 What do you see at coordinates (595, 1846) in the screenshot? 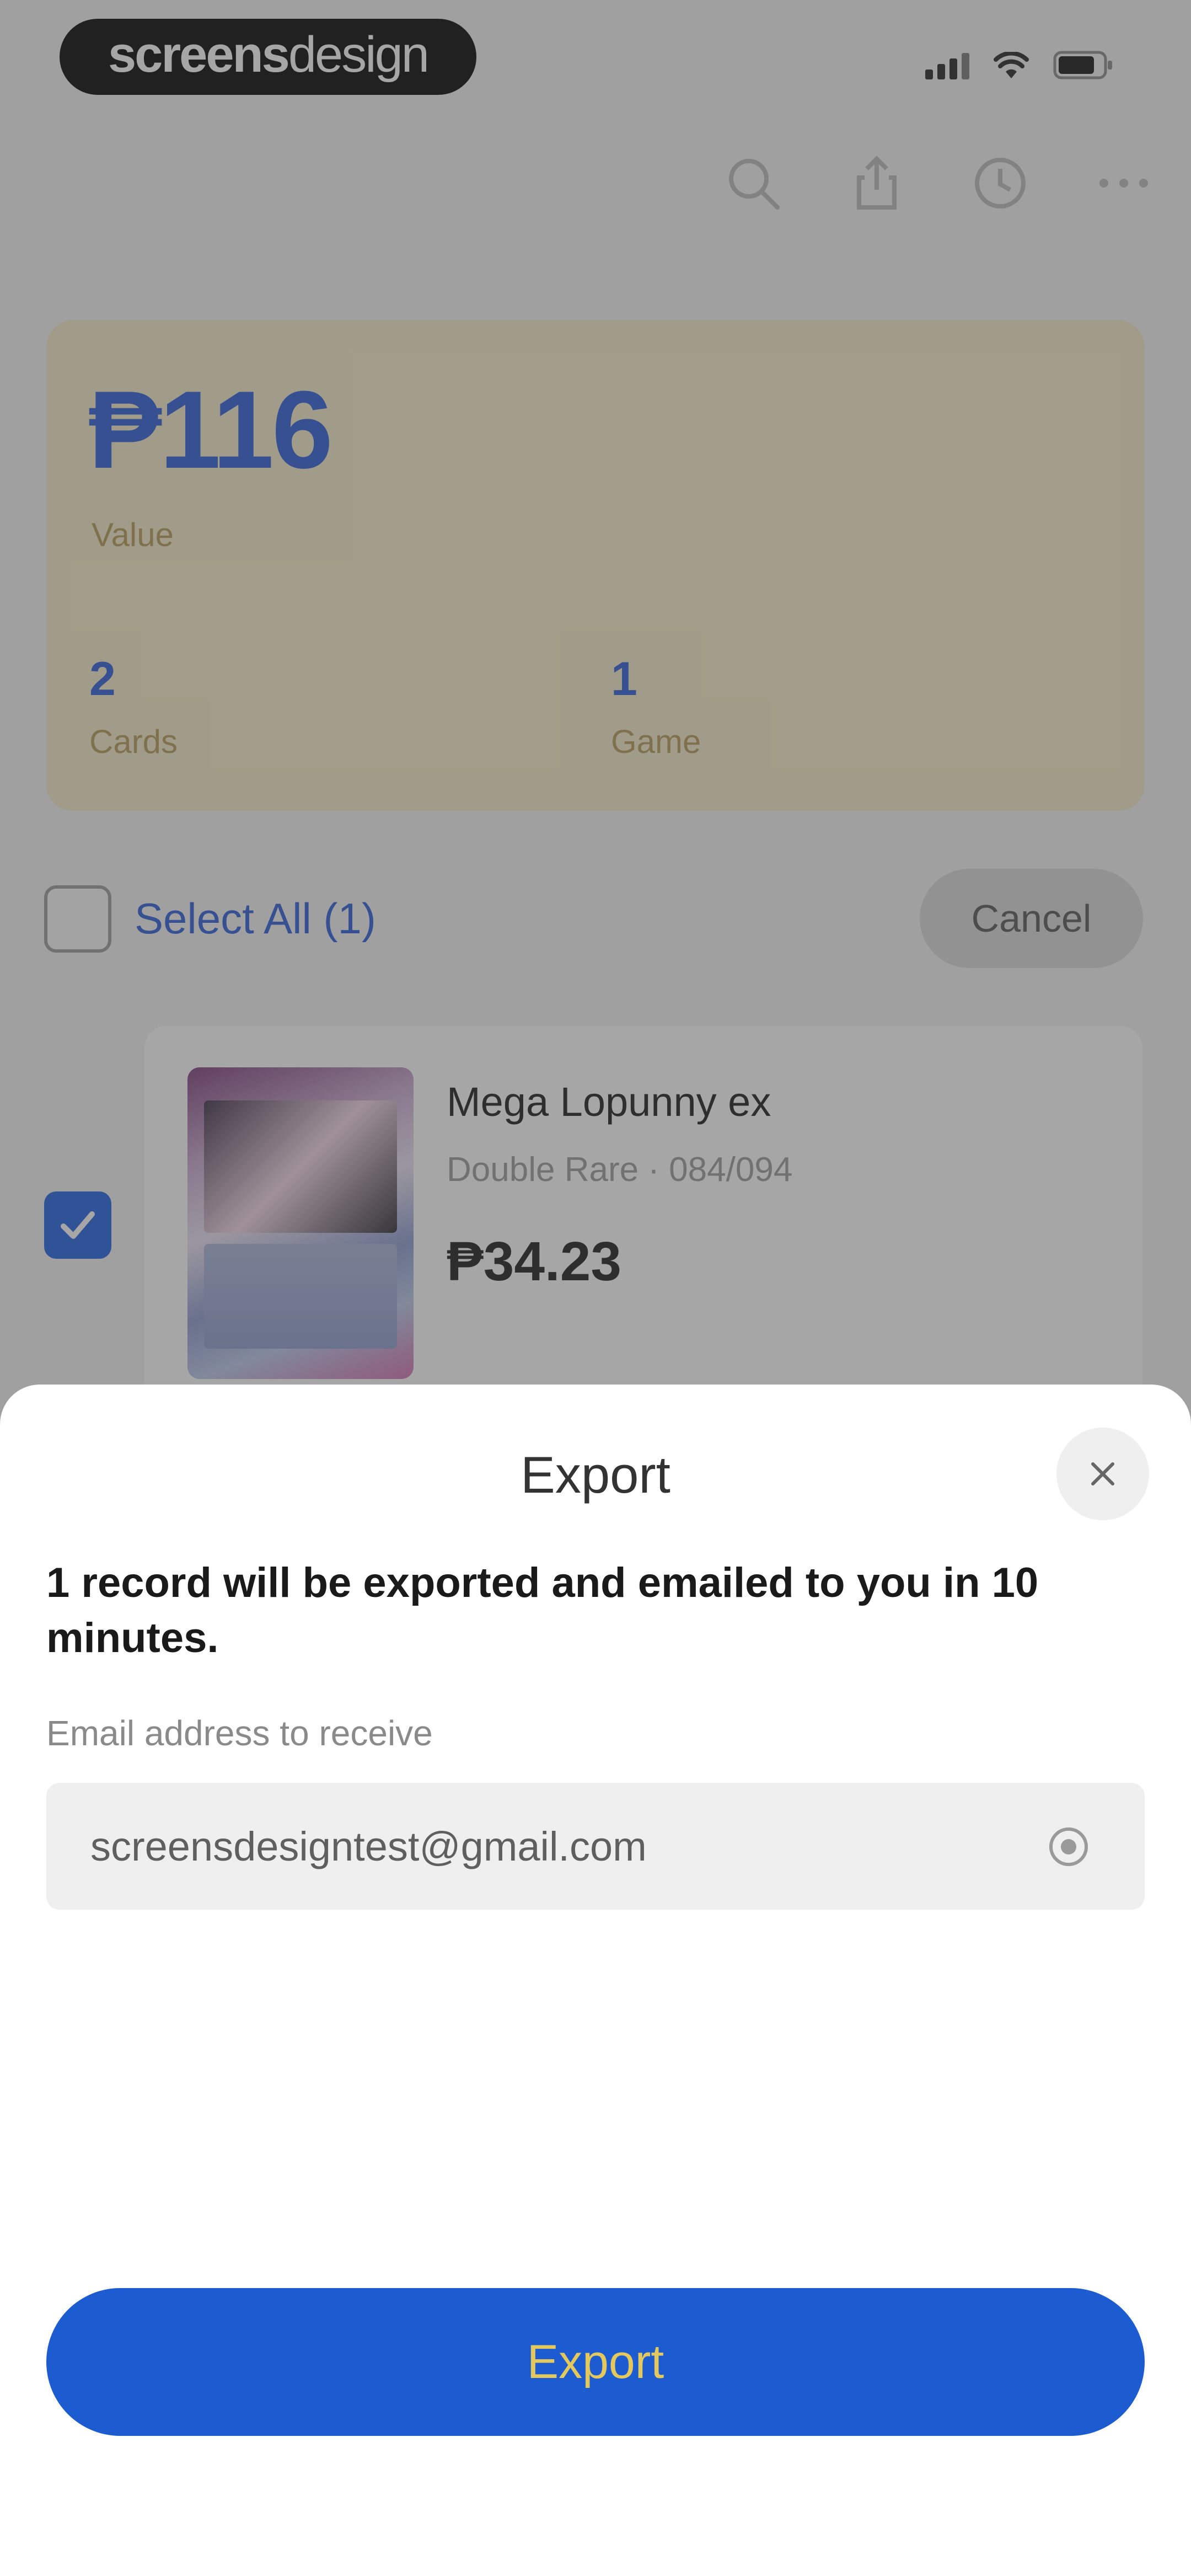
I see `email-field` at bounding box center [595, 1846].